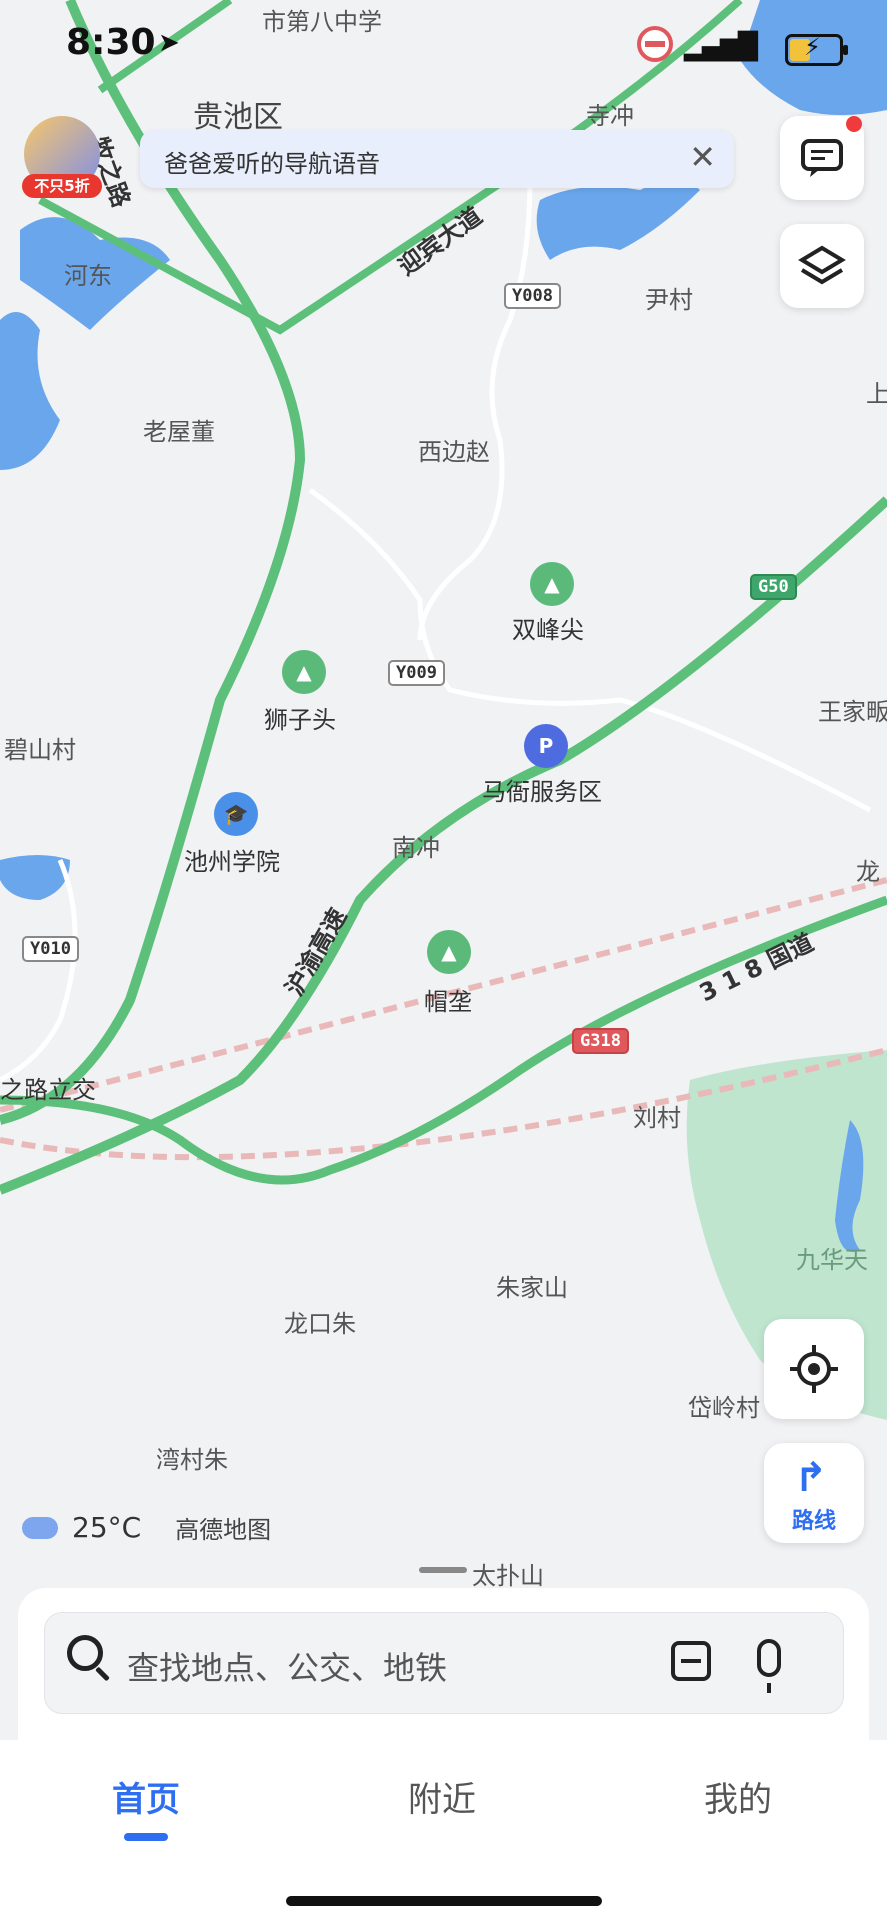  I want to click on layers-icon, so click(822, 265).